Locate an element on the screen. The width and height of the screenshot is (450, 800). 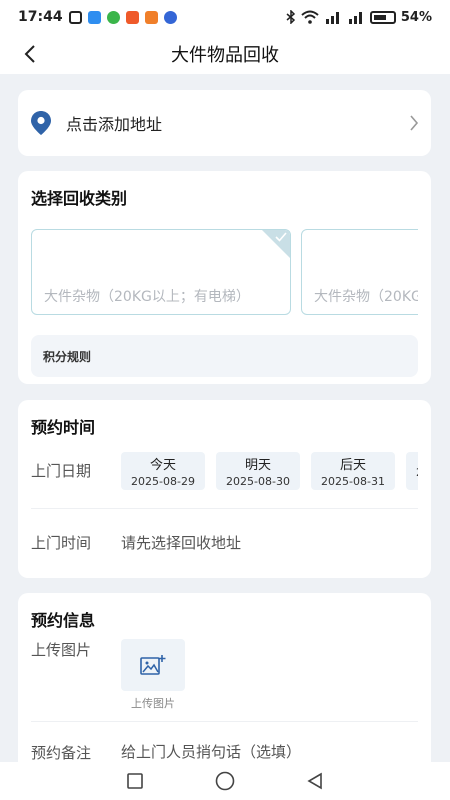
triangle-back-icon is located at coordinates (314, 781).